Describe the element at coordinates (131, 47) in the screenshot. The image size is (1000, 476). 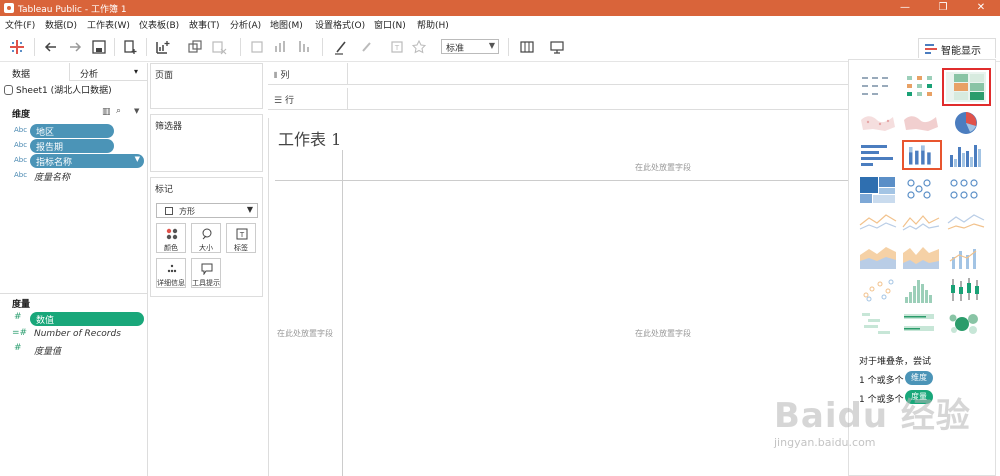
I see `new-data-source-icon` at that location.